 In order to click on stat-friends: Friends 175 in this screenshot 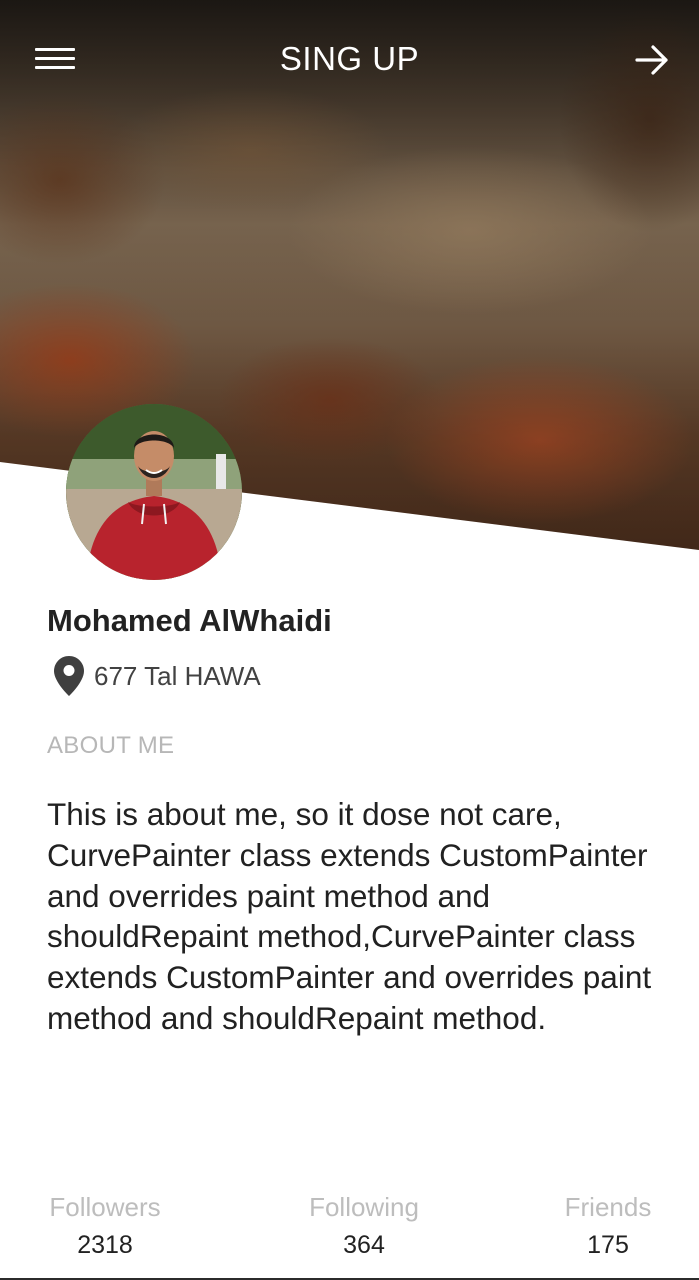, I will do `click(608, 1226)`.